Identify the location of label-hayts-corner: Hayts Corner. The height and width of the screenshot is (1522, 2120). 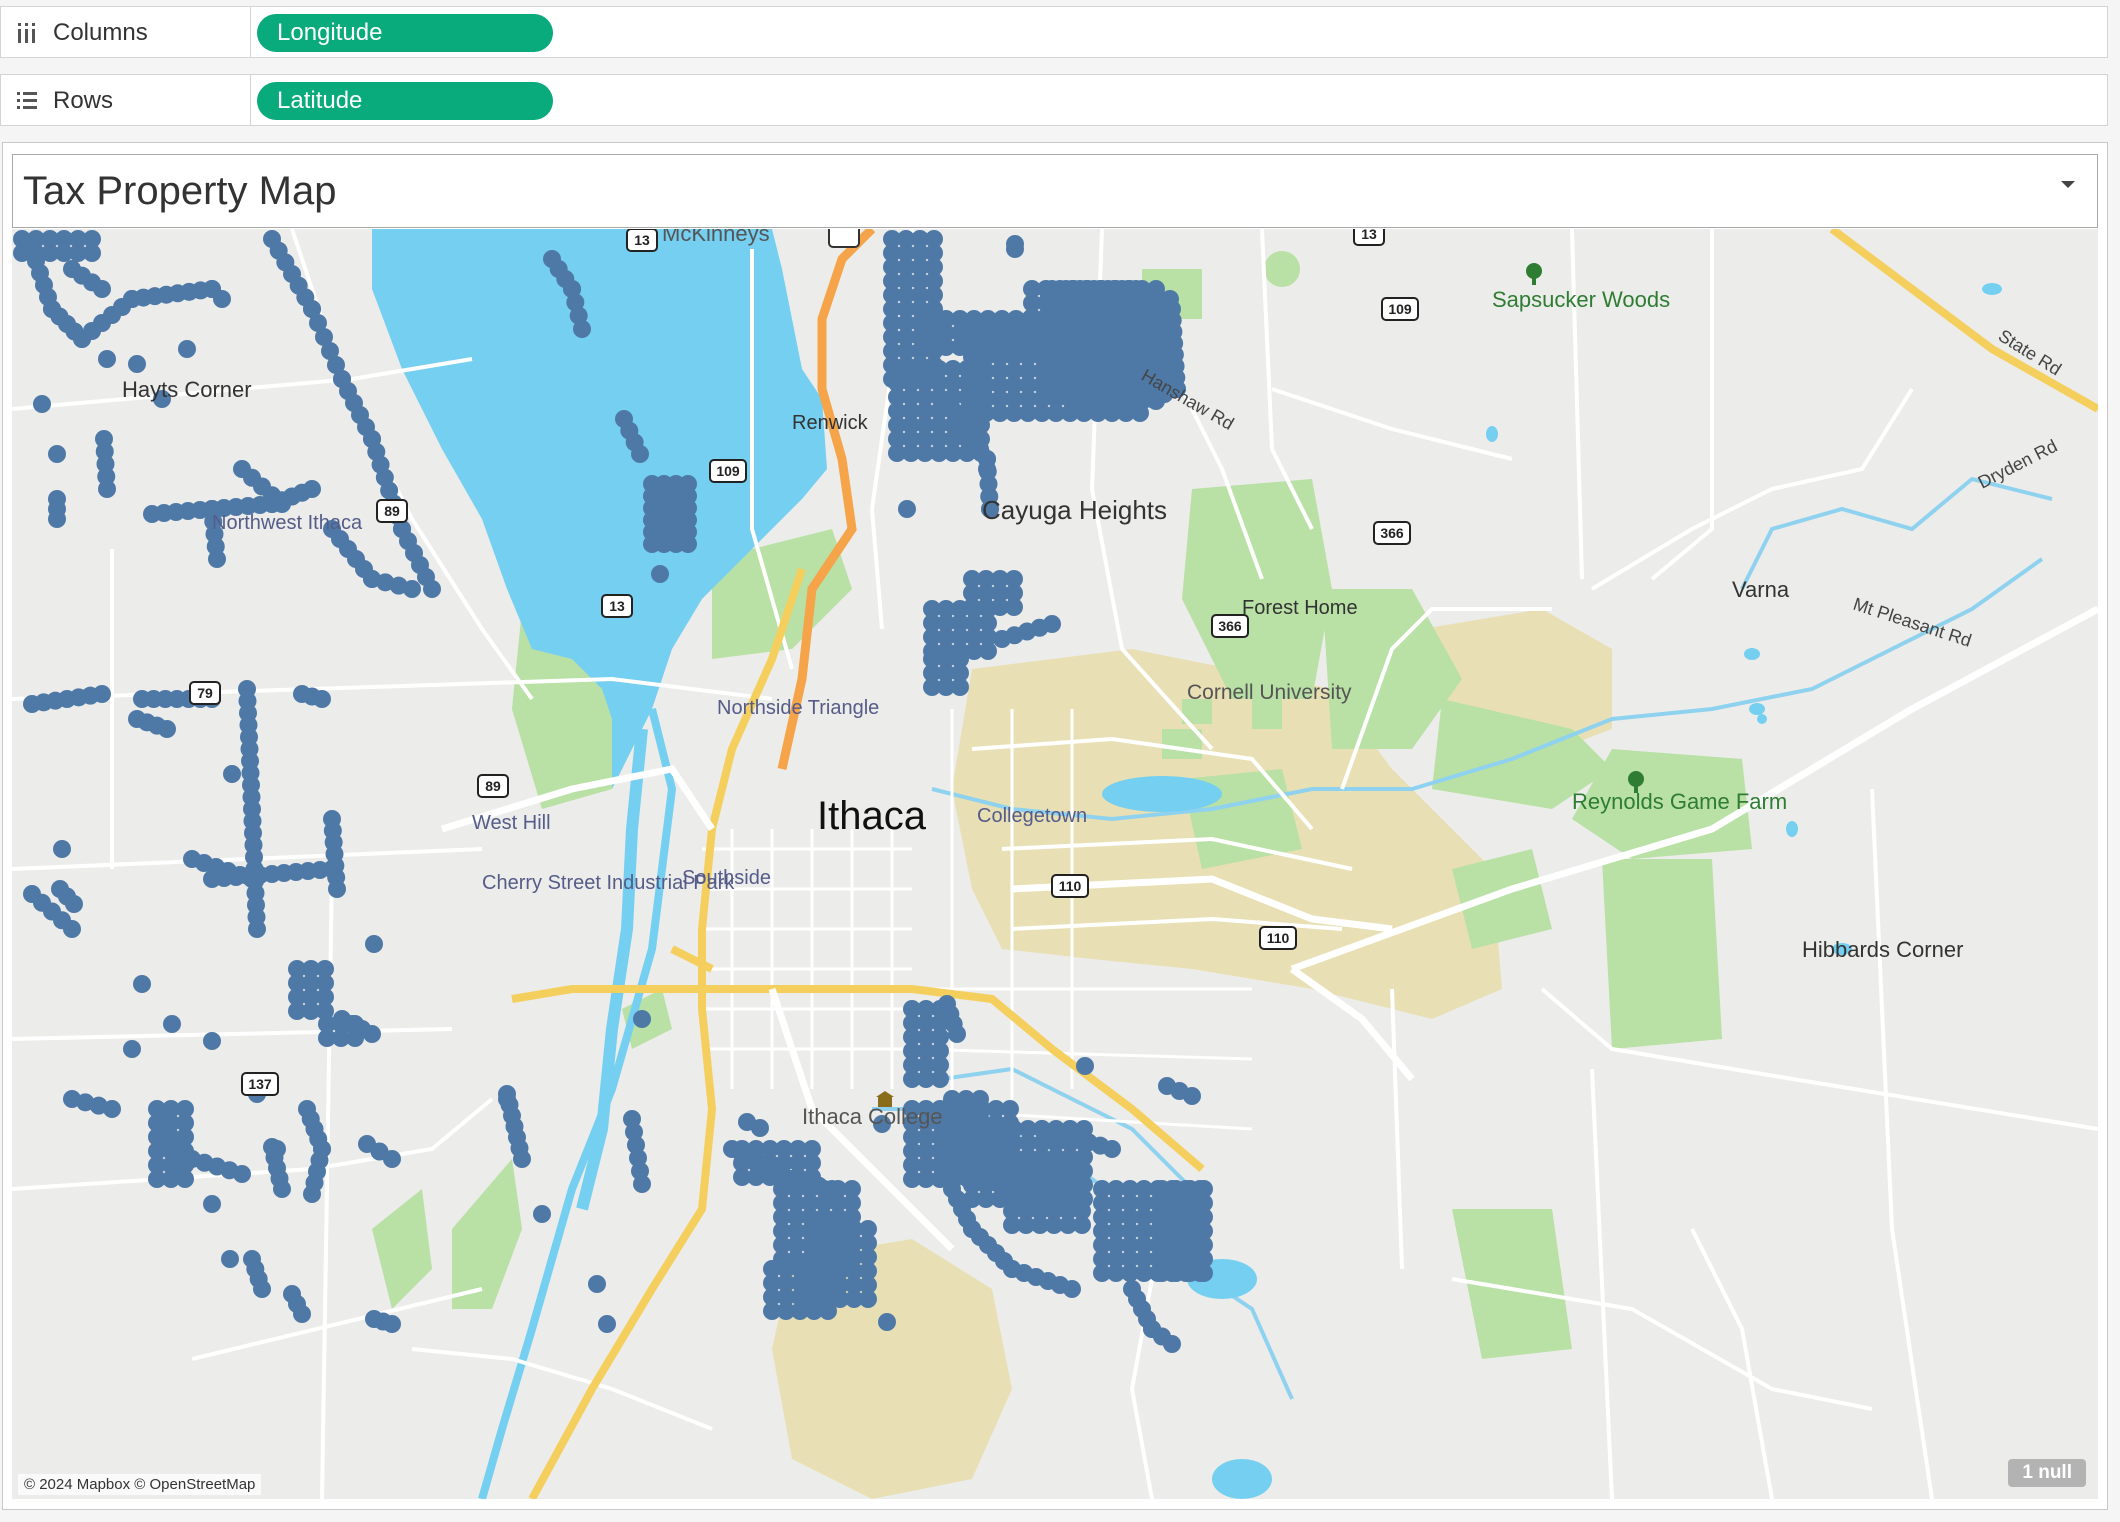
(187, 389).